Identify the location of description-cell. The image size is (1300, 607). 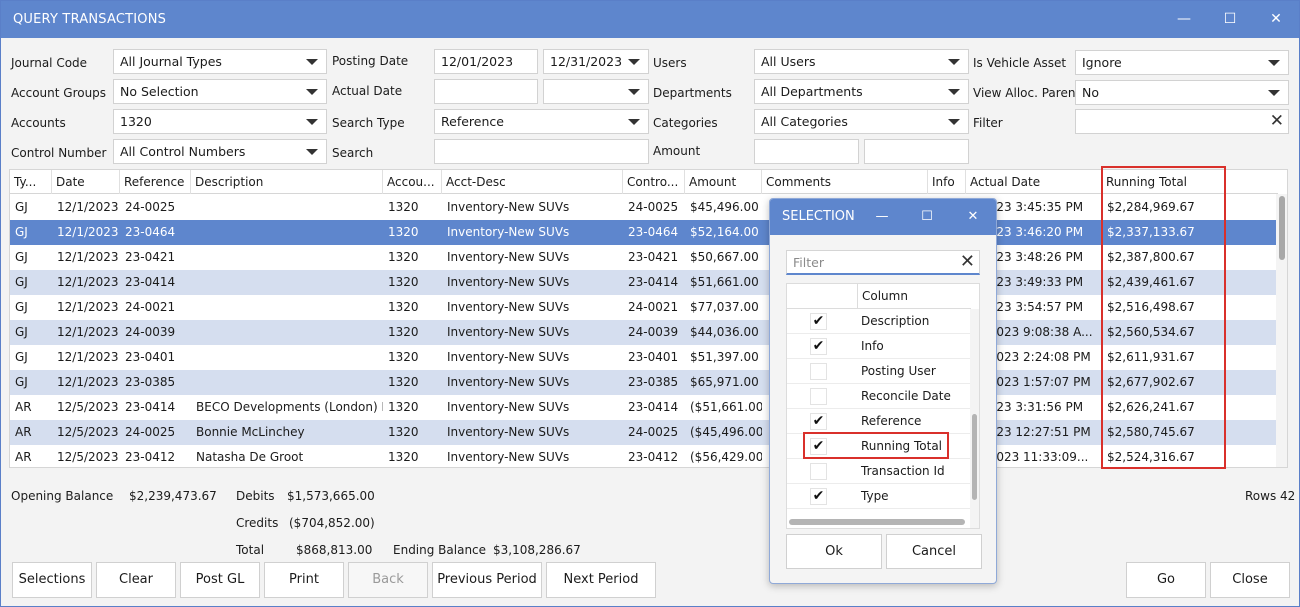
(287, 232).